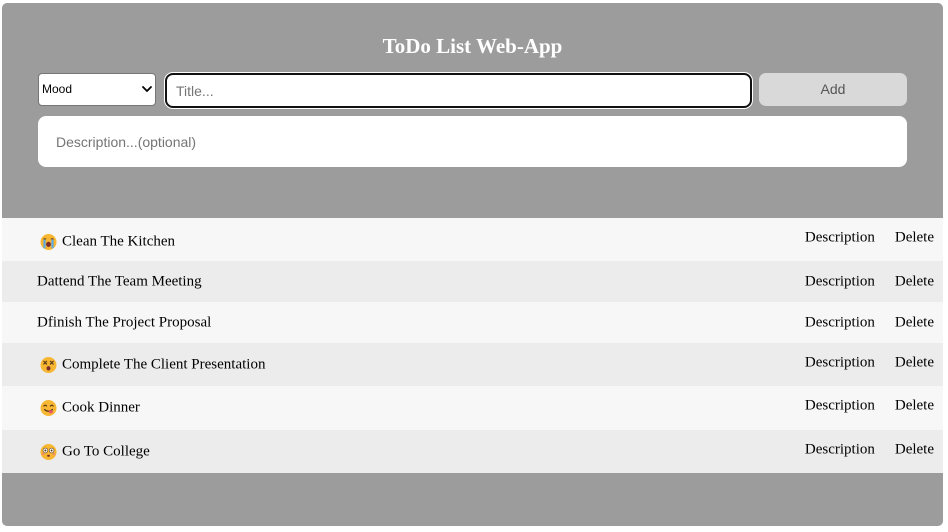 Image resolution: width=948 pixels, height=532 pixels. What do you see at coordinates (88, 408) in the screenshot?
I see `todo-item-title: Cook Dinner` at bounding box center [88, 408].